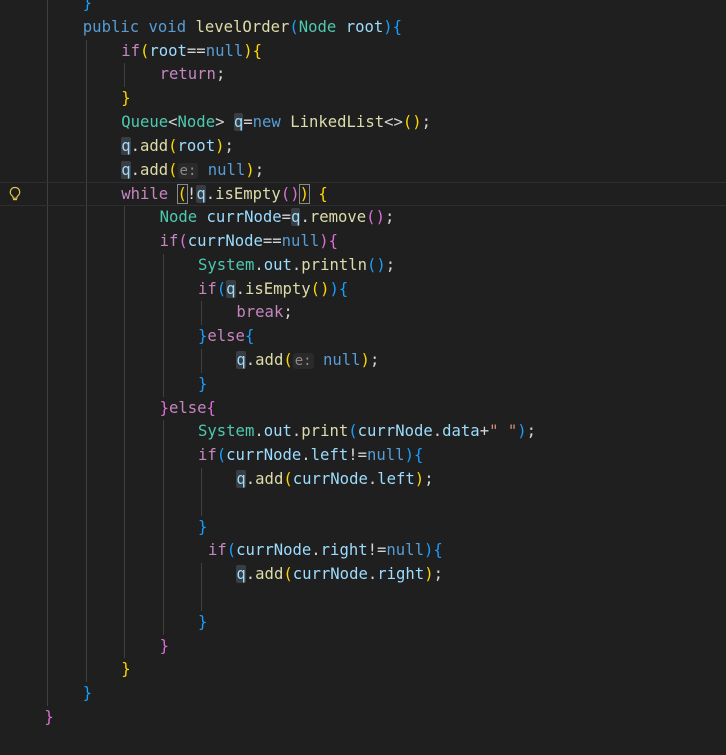 This screenshot has height=755, width=726. Describe the element at coordinates (266, 122) in the screenshot. I see `code-token: new` at that location.